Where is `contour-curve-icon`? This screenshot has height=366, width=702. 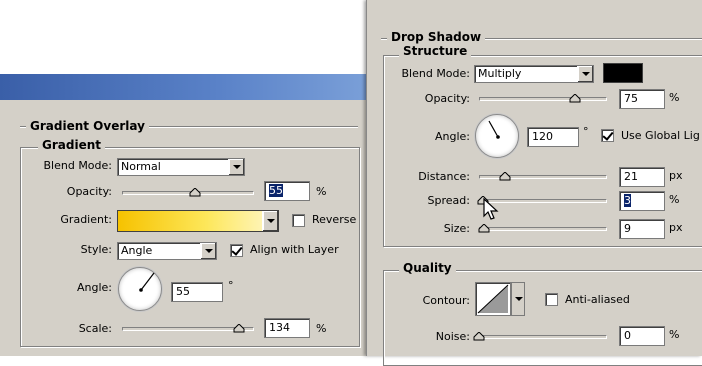
contour-curve-icon is located at coordinates (493, 299).